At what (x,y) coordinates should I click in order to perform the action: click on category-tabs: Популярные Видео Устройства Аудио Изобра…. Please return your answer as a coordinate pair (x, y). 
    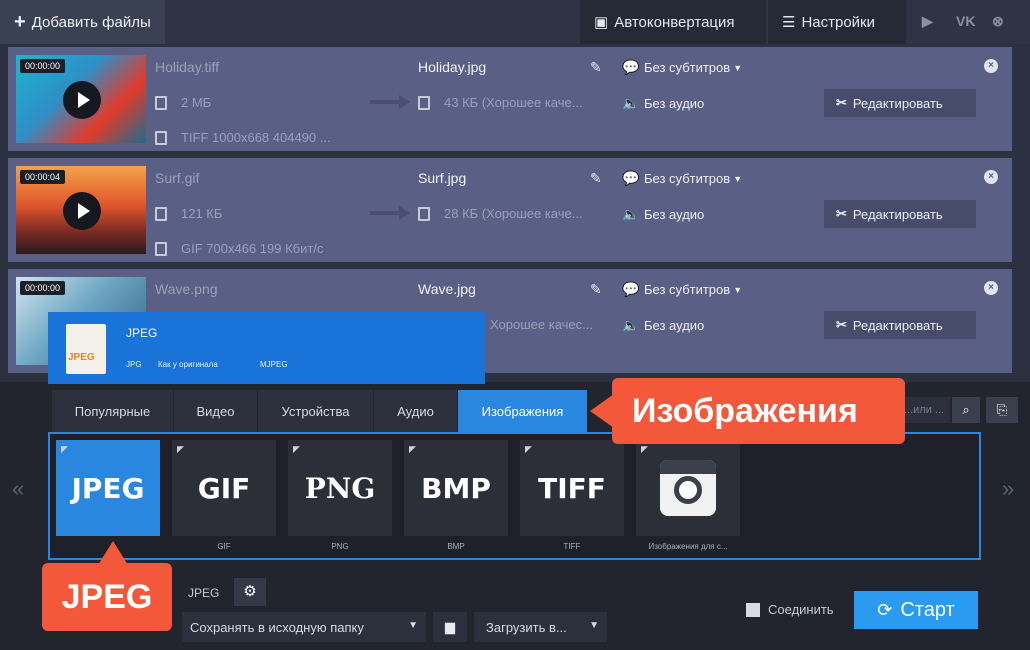
    Looking at the image, I should click on (320, 411).